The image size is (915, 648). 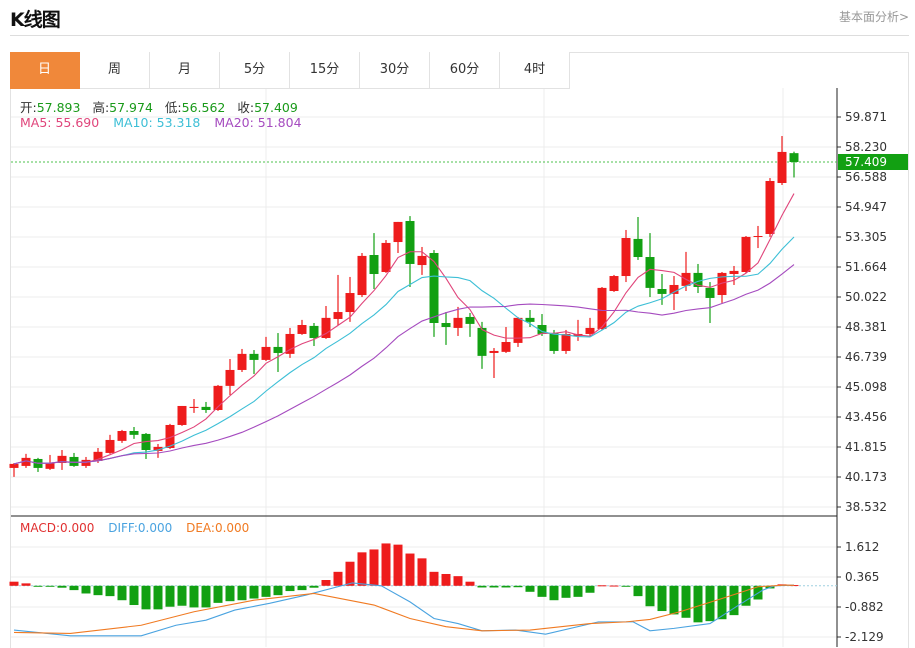 I want to click on tab-week: 周, so click(x=115, y=70).